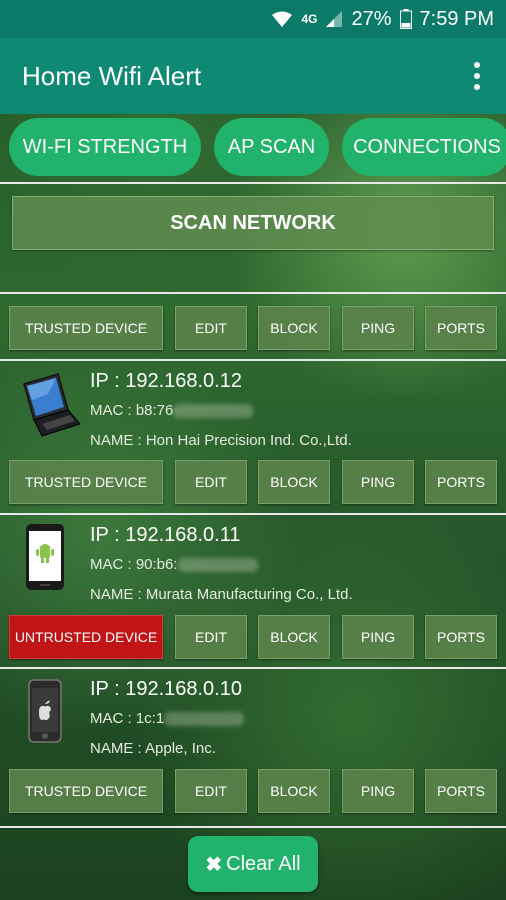 Image resolution: width=506 pixels, height=900 pixels. Describe the element at coordinates (174, 564) in the screenshot. I see `device-mac: MAC : 90:b6:` at that location.